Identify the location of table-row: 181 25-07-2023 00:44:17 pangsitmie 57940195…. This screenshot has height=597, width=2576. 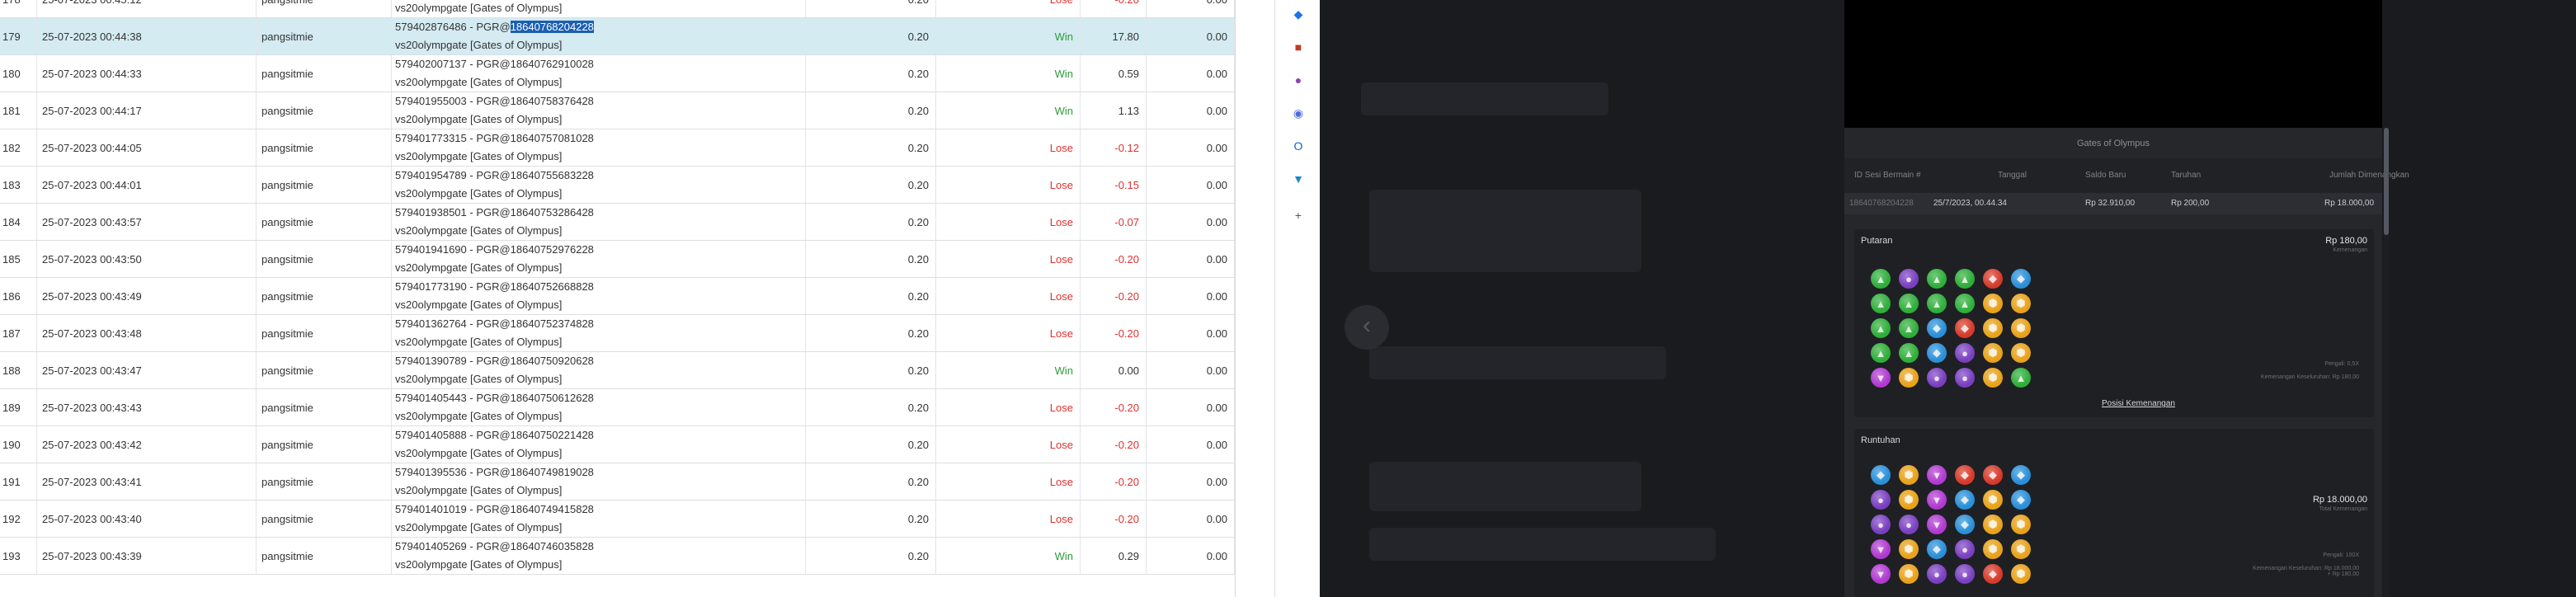
(617, 110).